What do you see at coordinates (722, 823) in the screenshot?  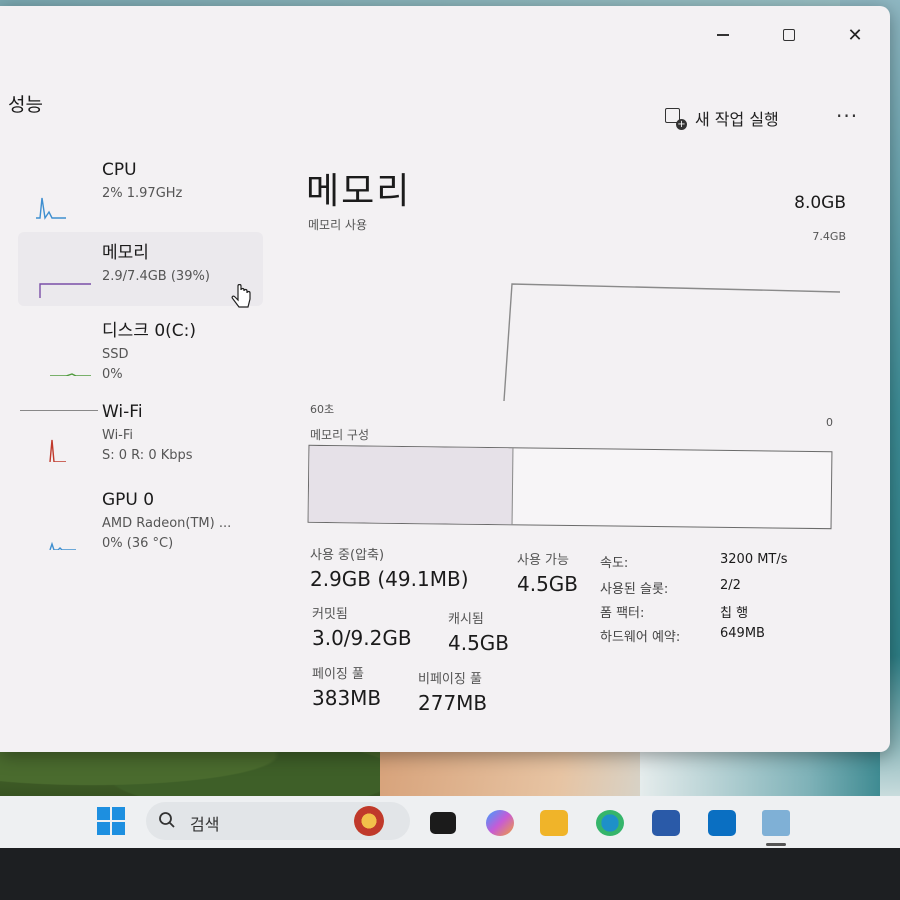 I see `outlook-icon` at bounding box center [722, 823].